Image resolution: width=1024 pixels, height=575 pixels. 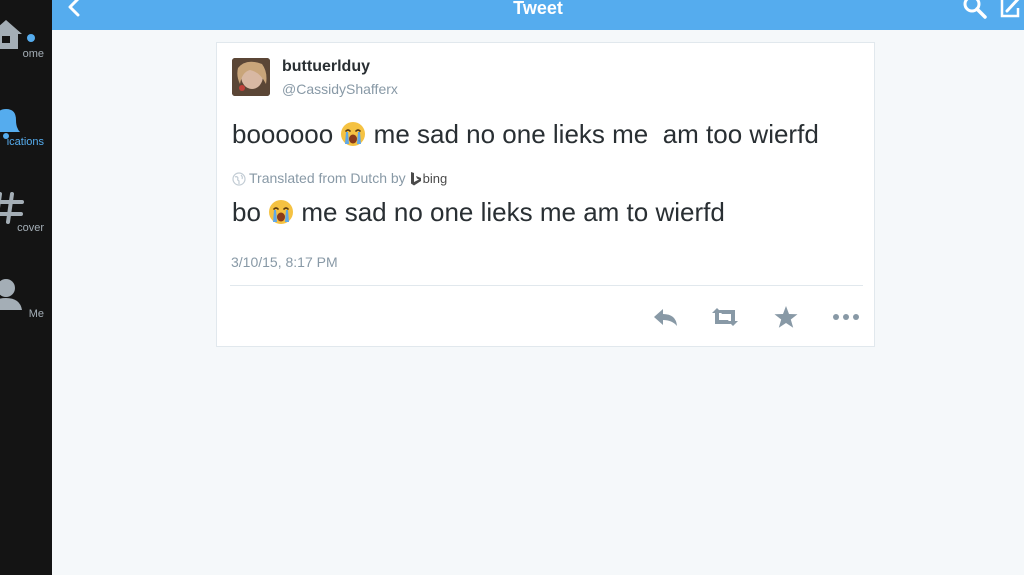 I want to click on sidebar-item-label: Me, so click(x=36, y=314).